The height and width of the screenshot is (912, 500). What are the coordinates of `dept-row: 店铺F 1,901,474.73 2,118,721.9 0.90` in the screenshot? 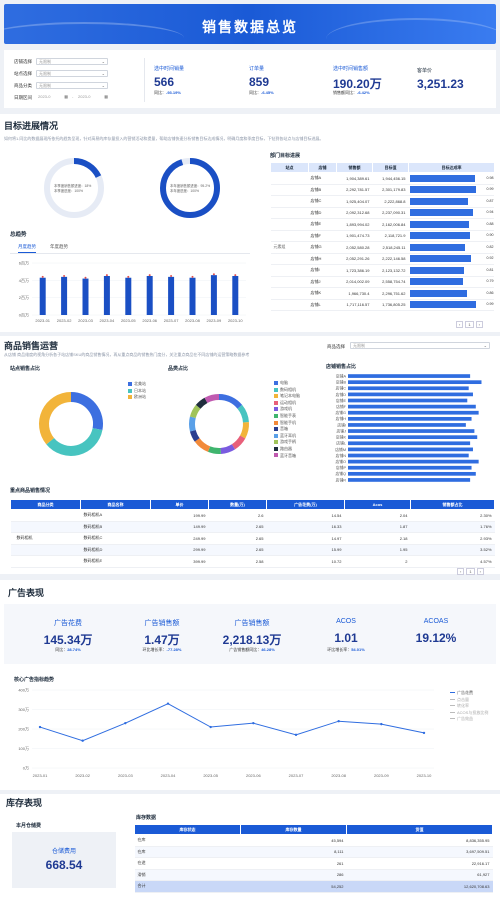 It's located at (382, 236).